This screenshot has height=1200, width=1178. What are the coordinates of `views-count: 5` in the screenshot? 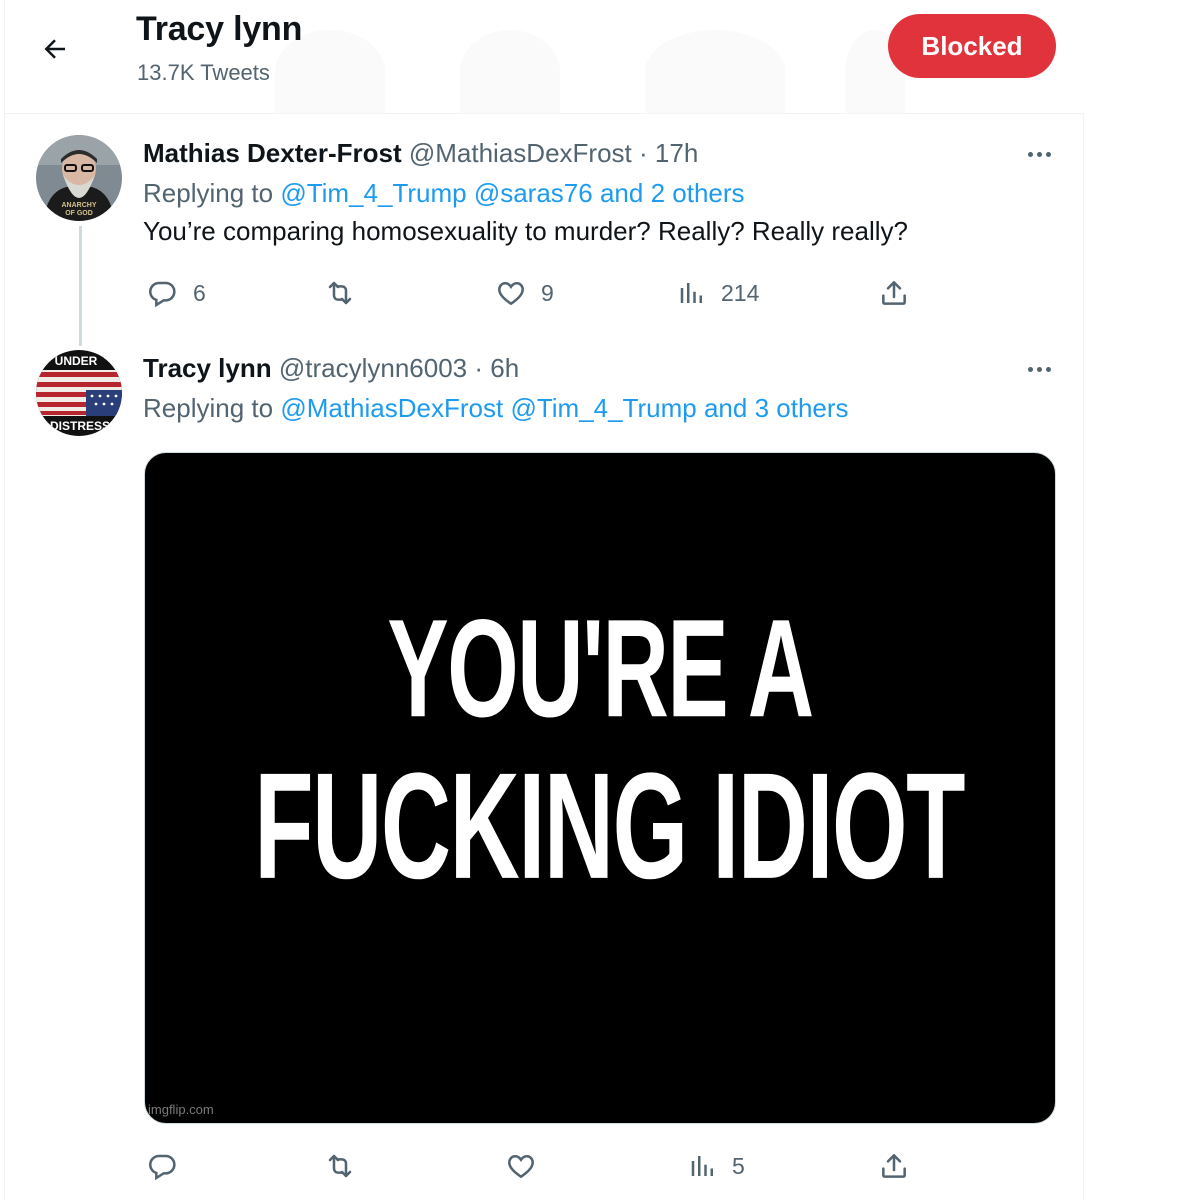 It's located at (738, 1165).